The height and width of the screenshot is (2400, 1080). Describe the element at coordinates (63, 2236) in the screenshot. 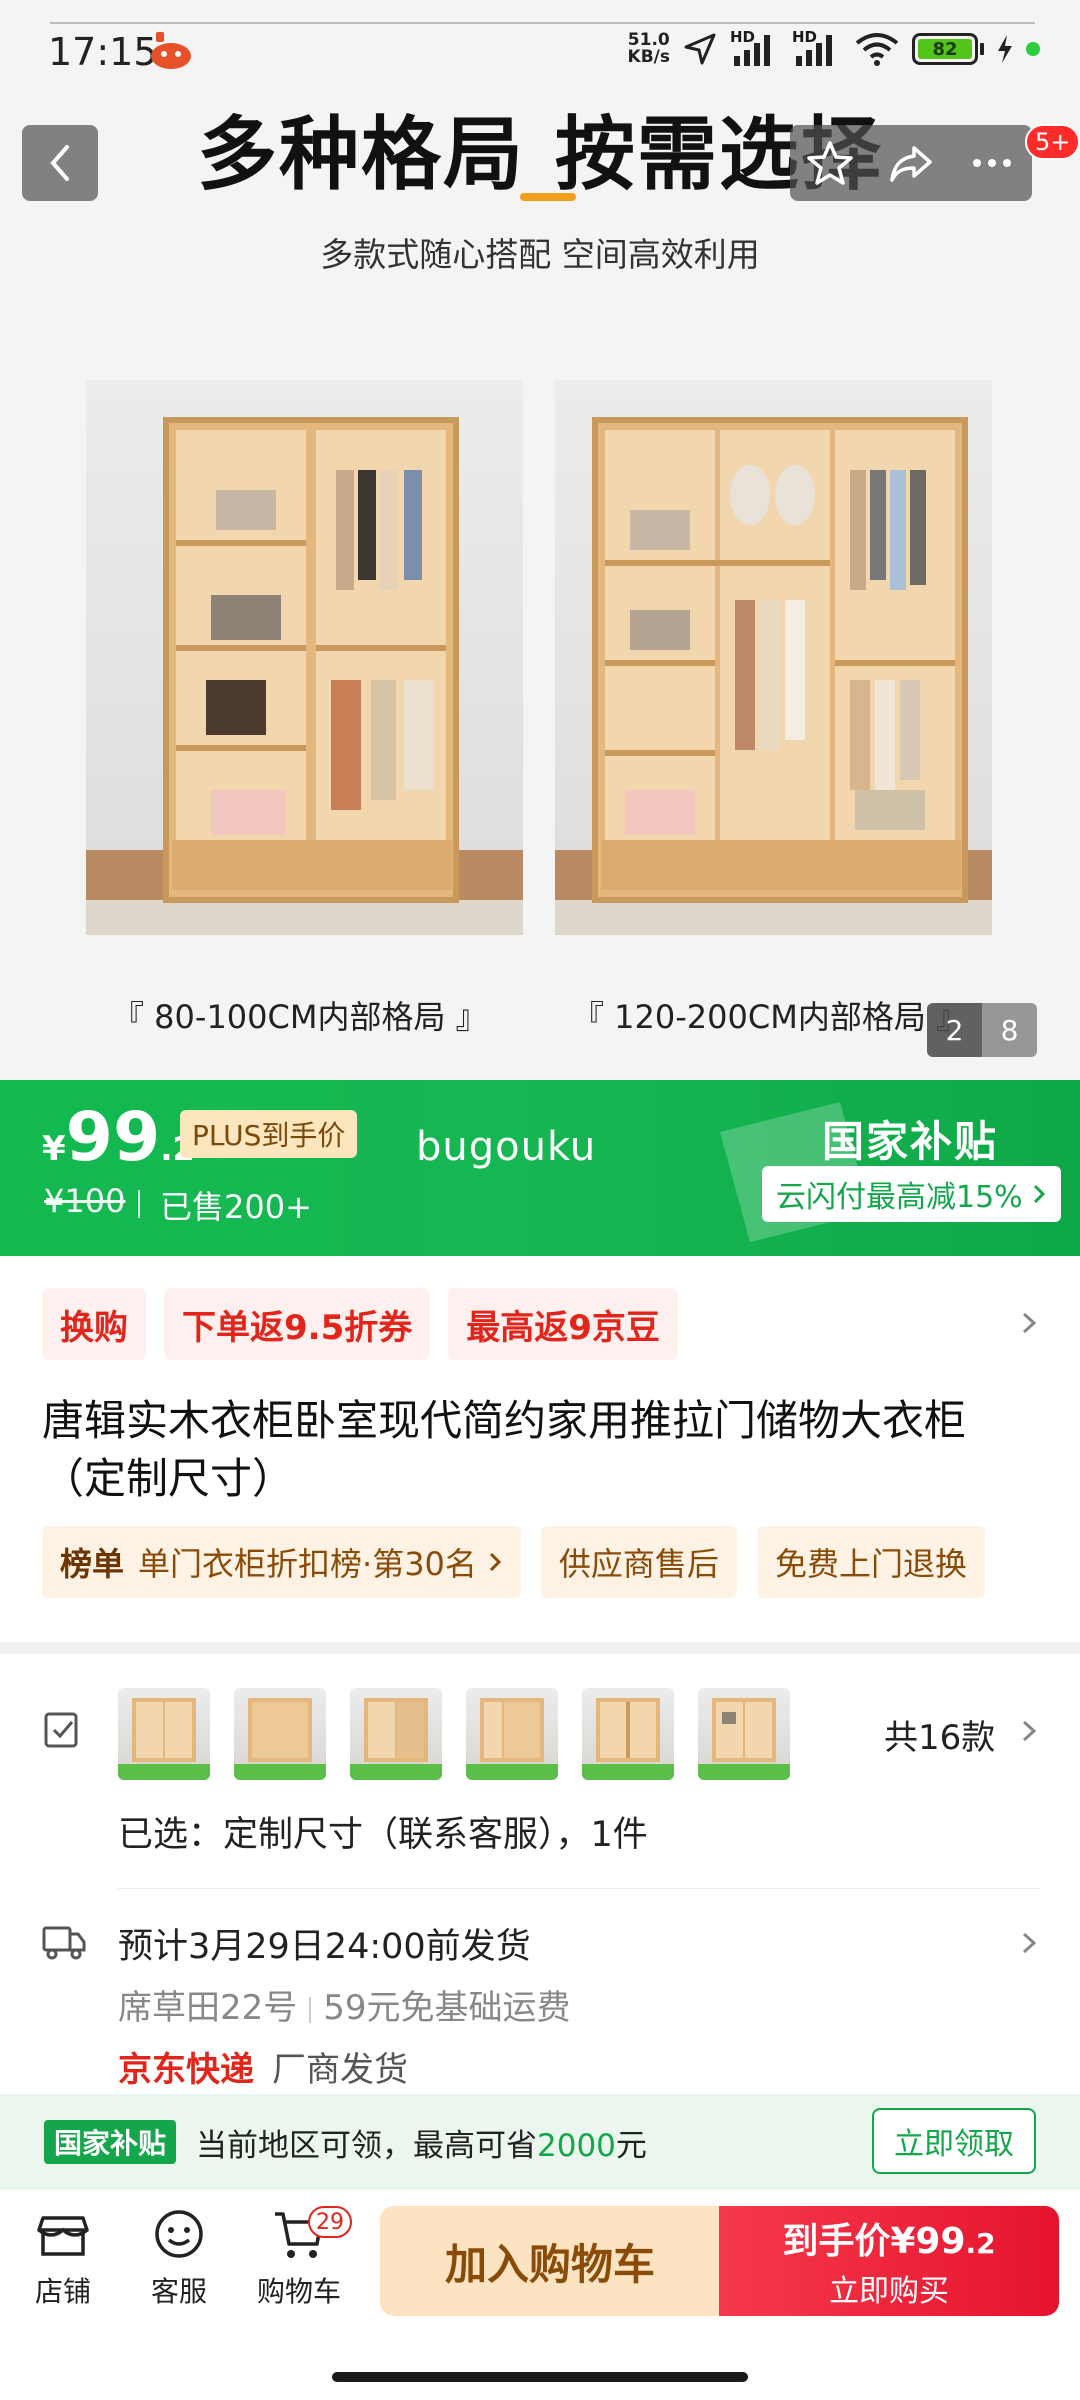

I see `shop-icon` at that location.